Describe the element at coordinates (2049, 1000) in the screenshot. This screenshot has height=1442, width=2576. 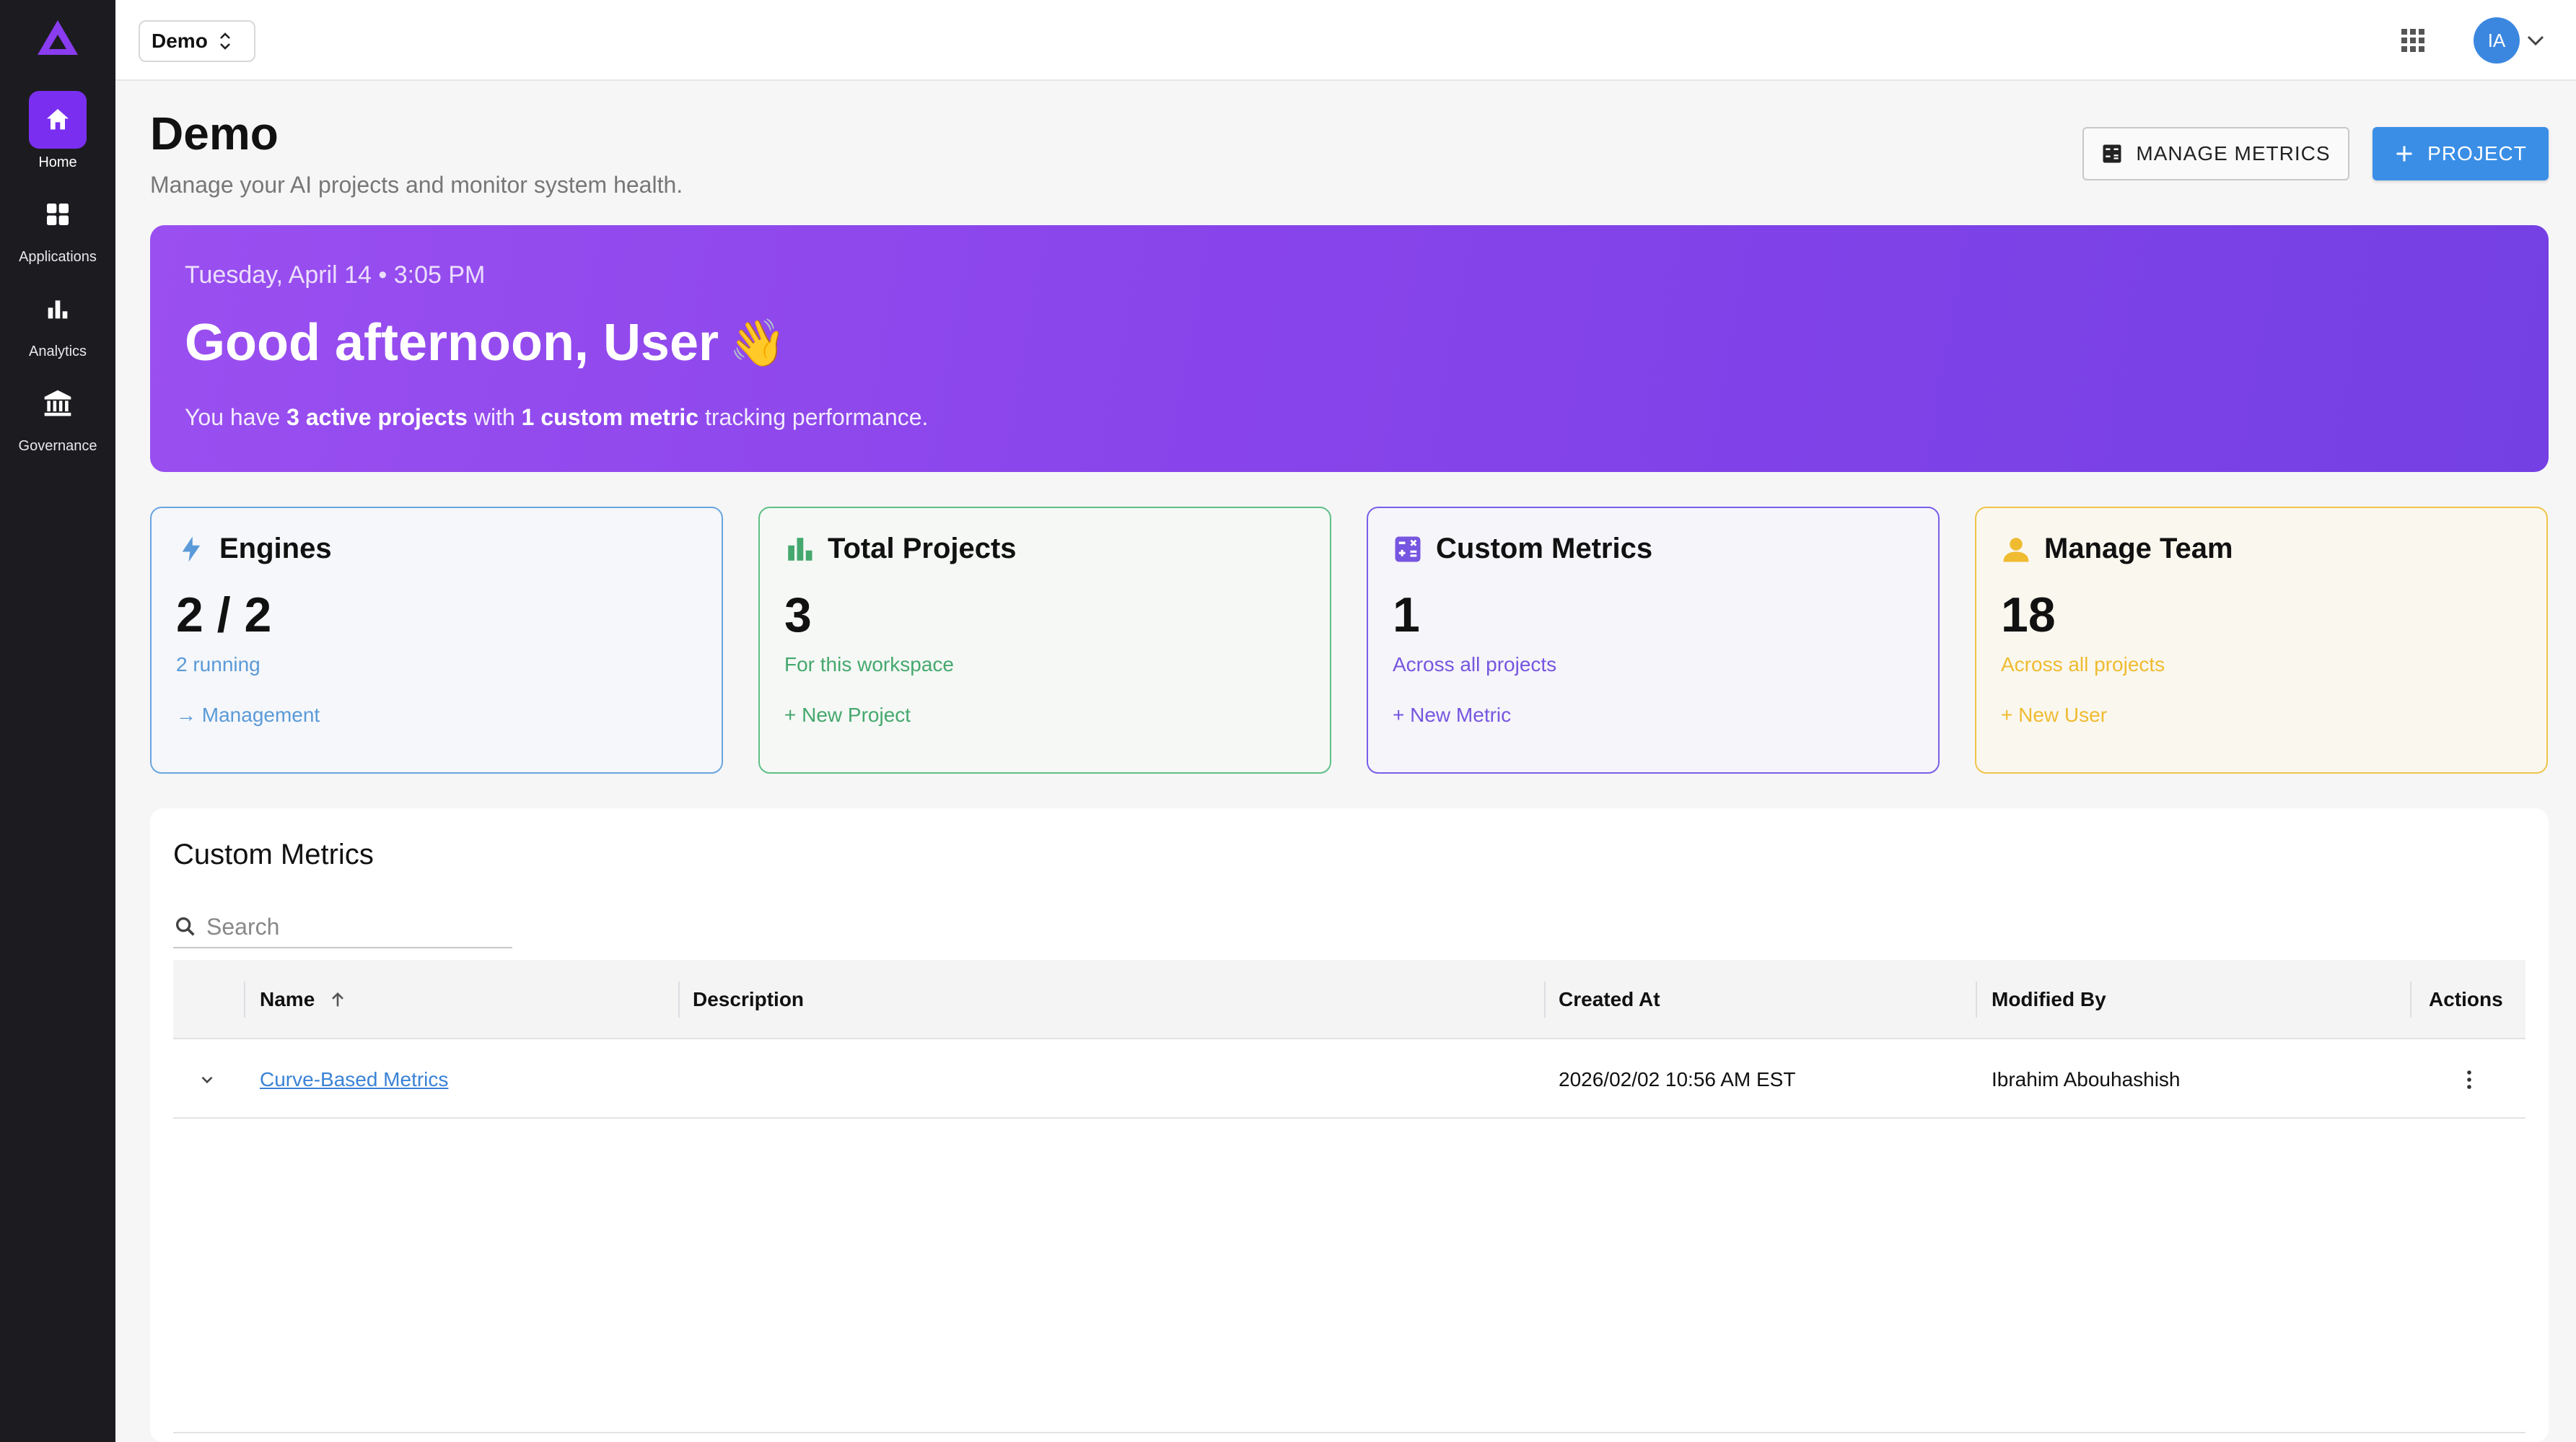
I see `column-header-modified-by: Modified By` at that location.